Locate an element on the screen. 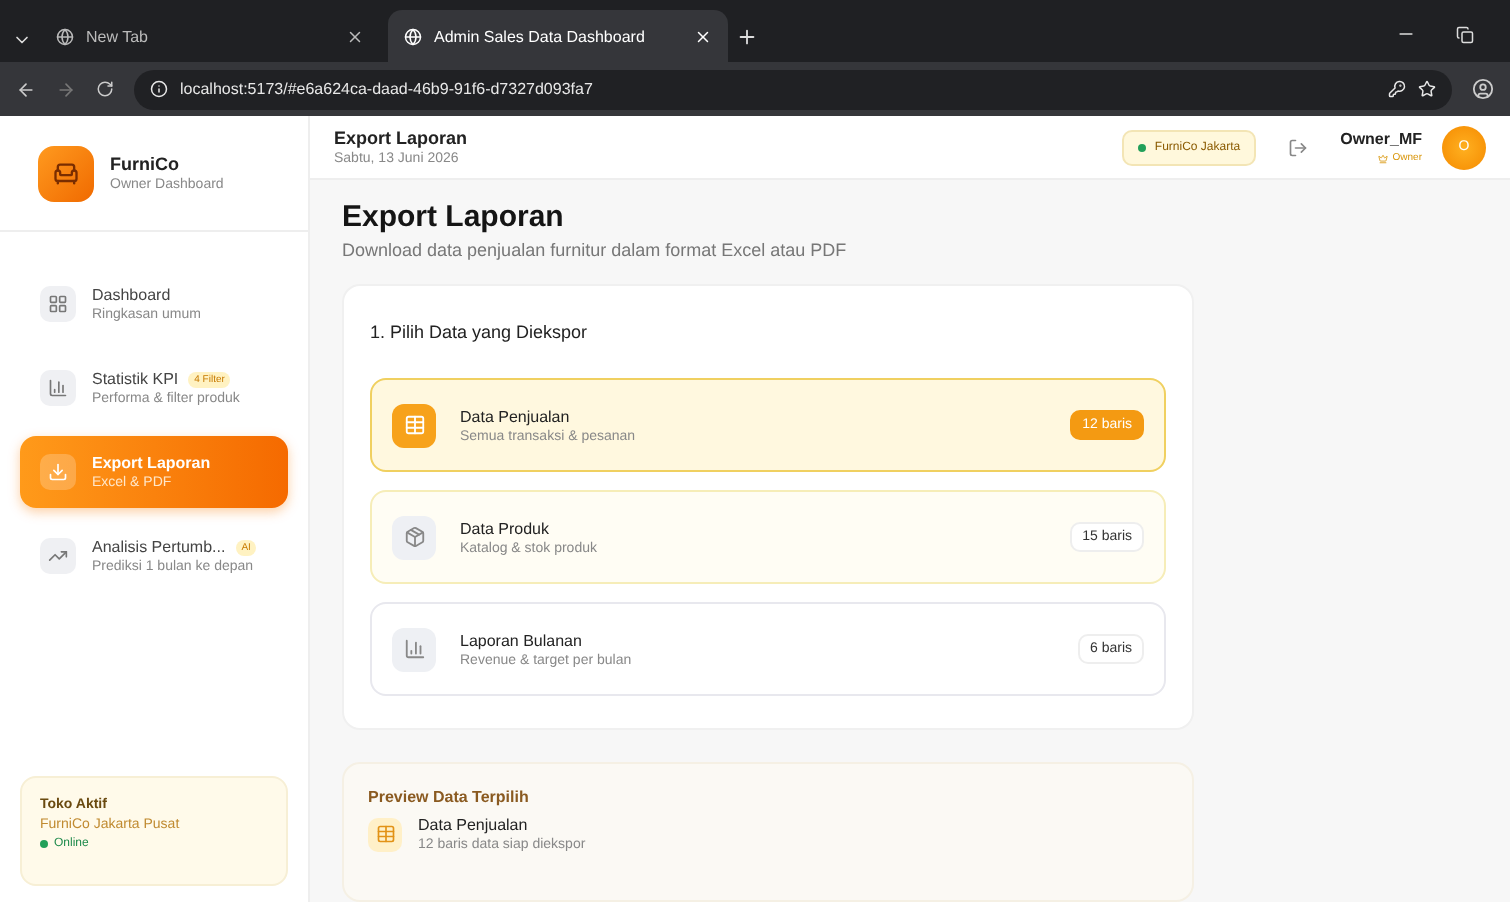 This screenshot has width=1510, height=902. option-title: Data Penjualan is located at coordinates (516, 416).